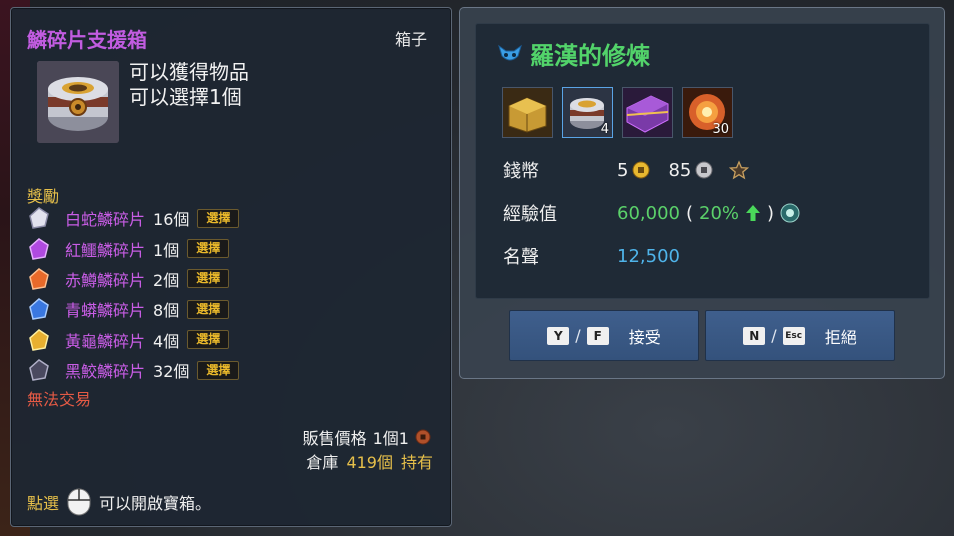 This screenshot has width=954, height=536. I want to click on gold-coin-icon, so click(641, 170).